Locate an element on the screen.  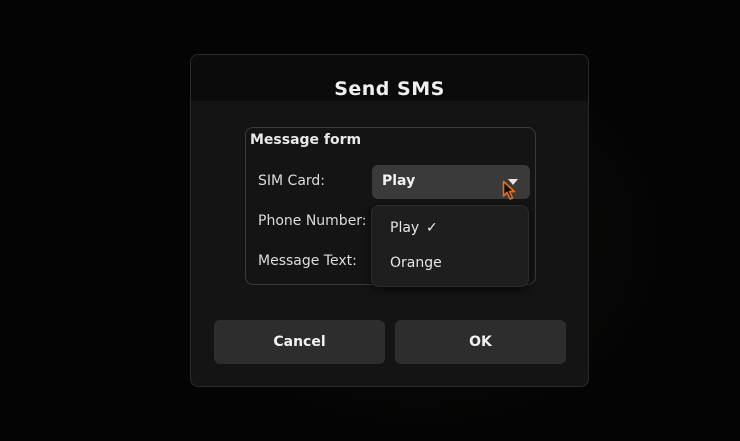
ok-button: OK is located at coordinates (480, 342).